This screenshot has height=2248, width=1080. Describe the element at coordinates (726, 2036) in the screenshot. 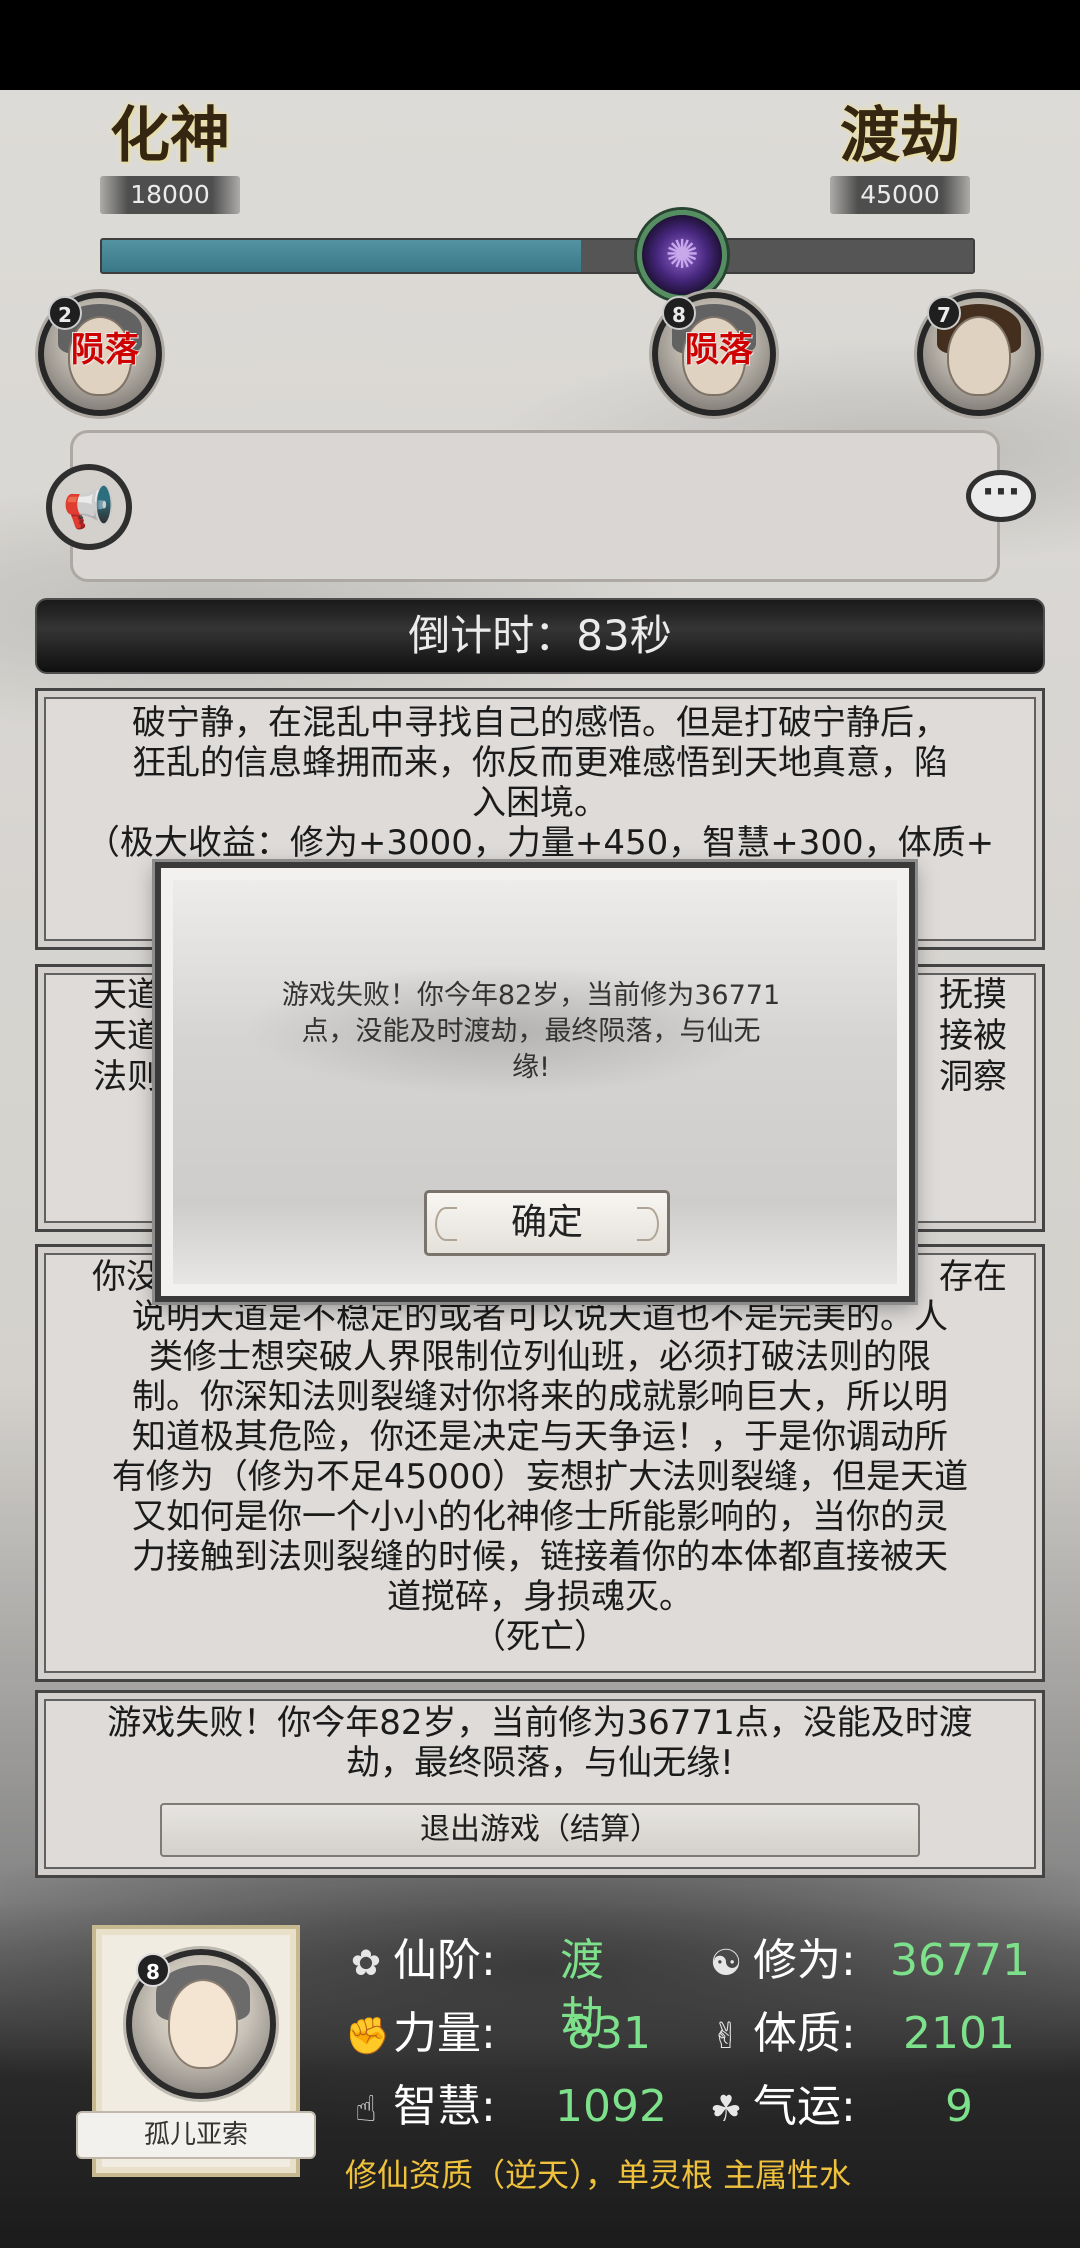

I see `body-icon: ✌` at that location.